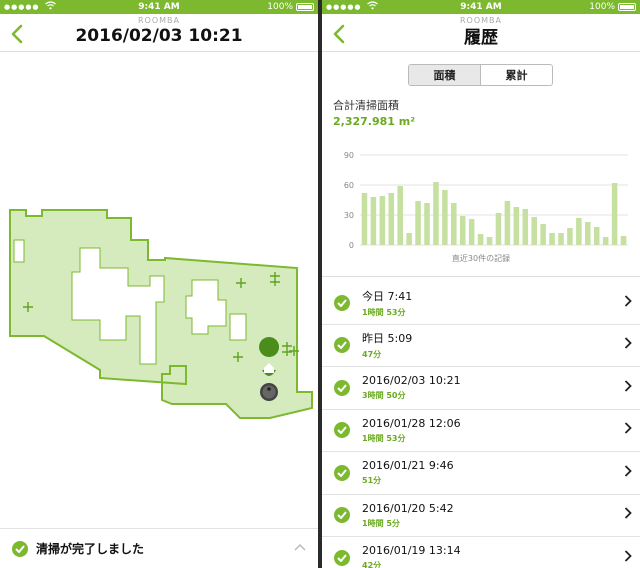  Describe the element at coordinates (269, 392) in the screenshot. I see `robot-position-icon` at that location.